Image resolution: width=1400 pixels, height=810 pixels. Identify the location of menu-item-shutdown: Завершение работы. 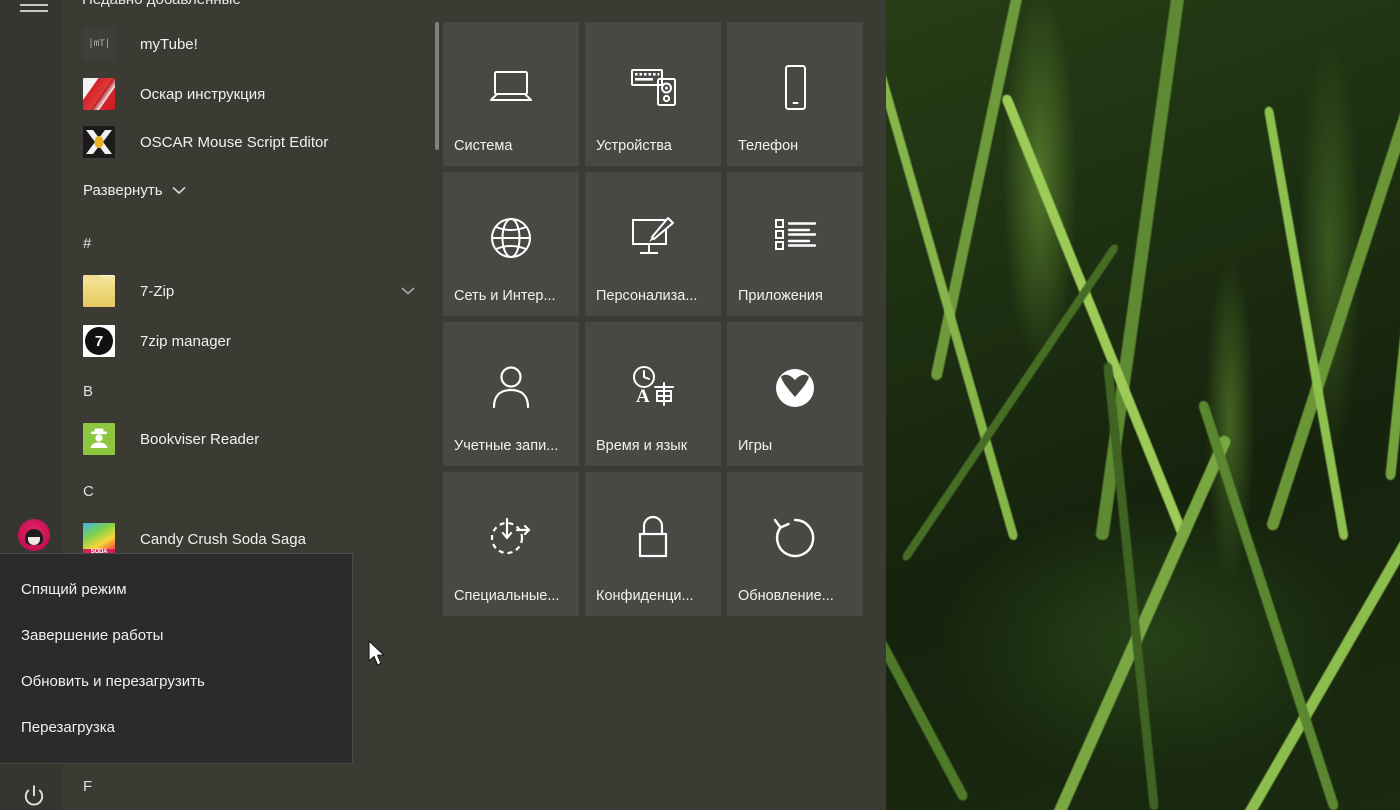
(176, 635).